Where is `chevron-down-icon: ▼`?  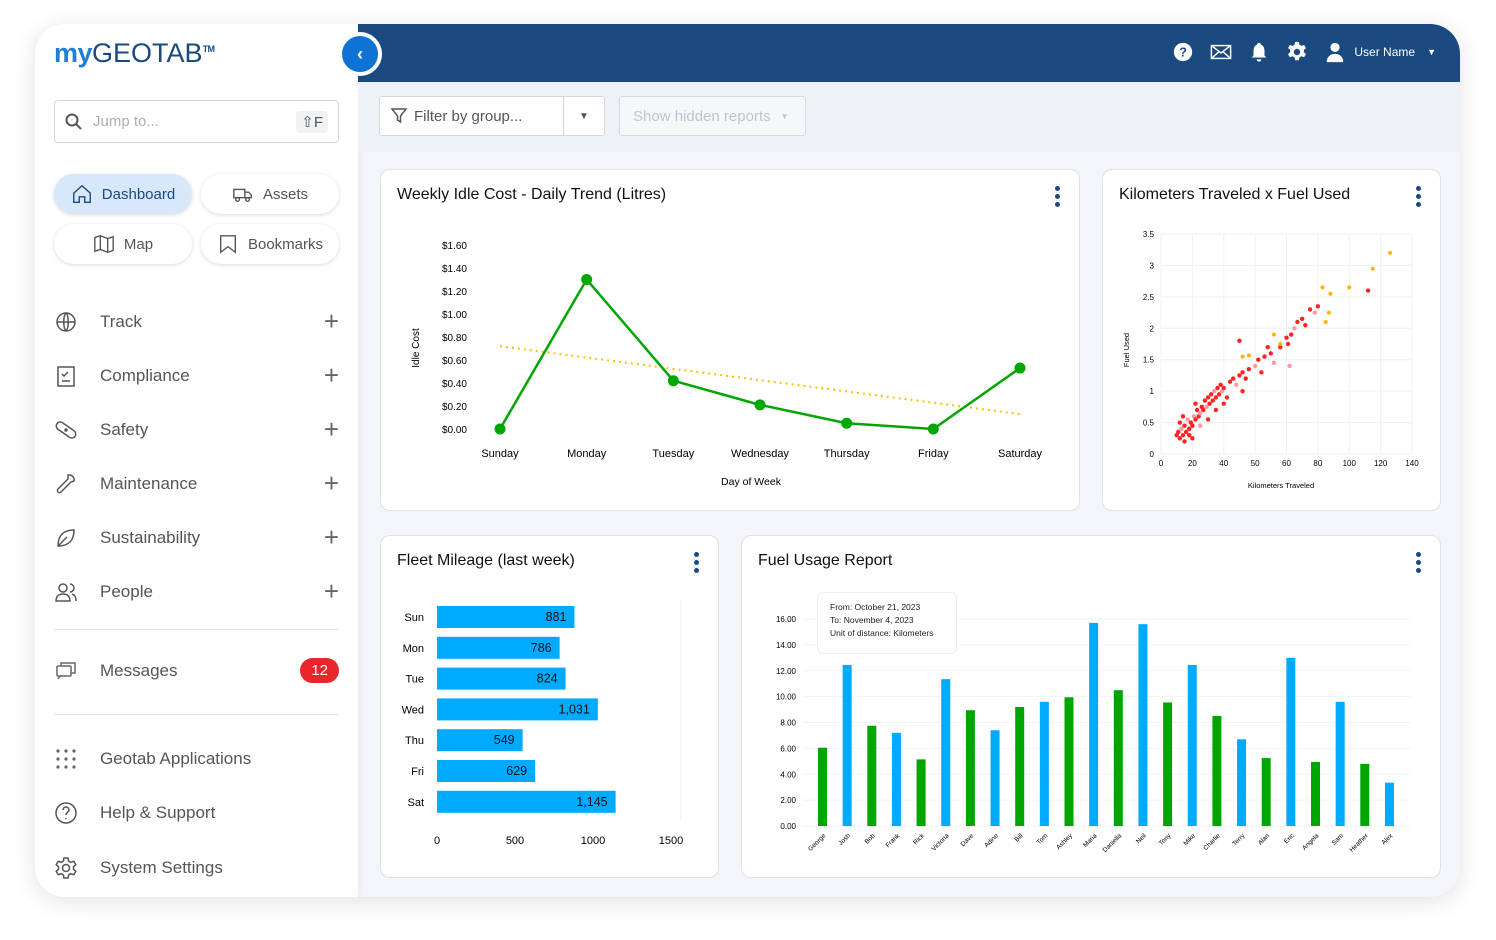
chevron-down-icon: ▼ is located at coordinates (584, 116).